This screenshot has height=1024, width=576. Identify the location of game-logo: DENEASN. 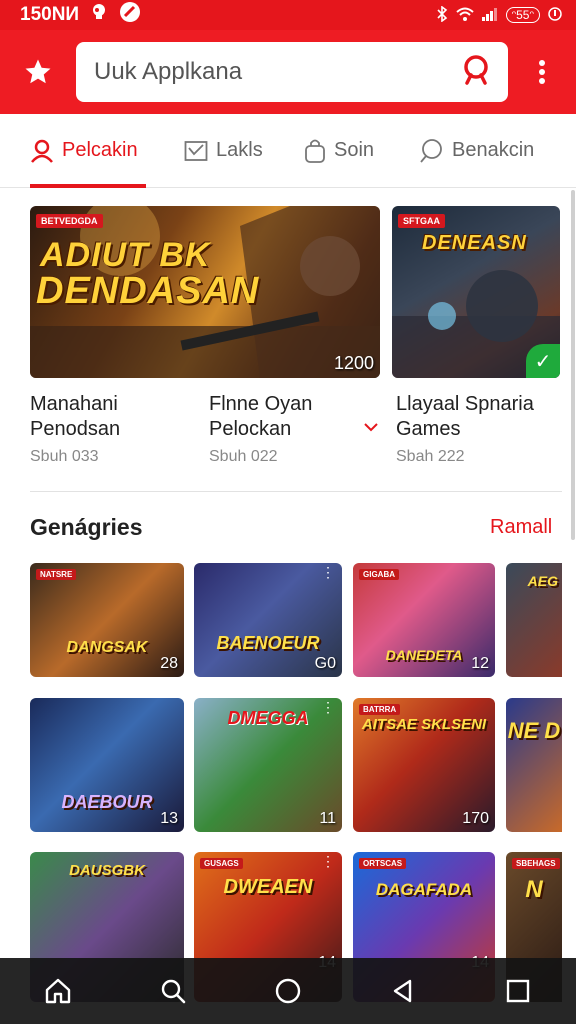
(474, 243).